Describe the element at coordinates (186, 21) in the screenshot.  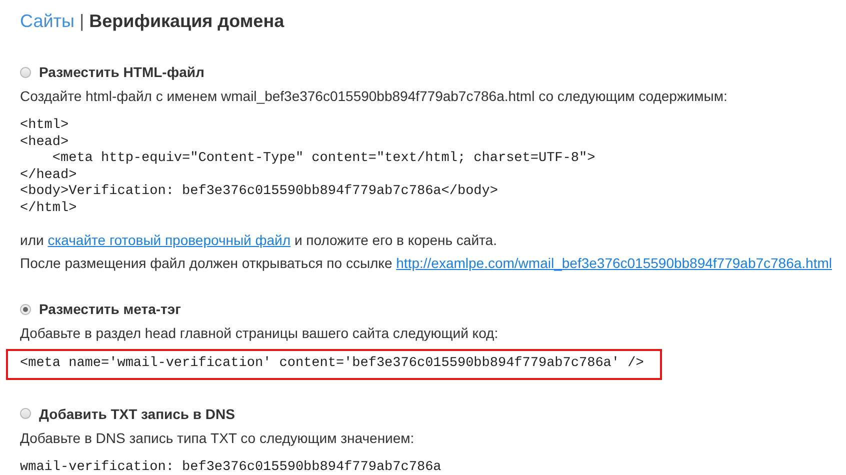
I see `page-title: Верификация домена` at that location.